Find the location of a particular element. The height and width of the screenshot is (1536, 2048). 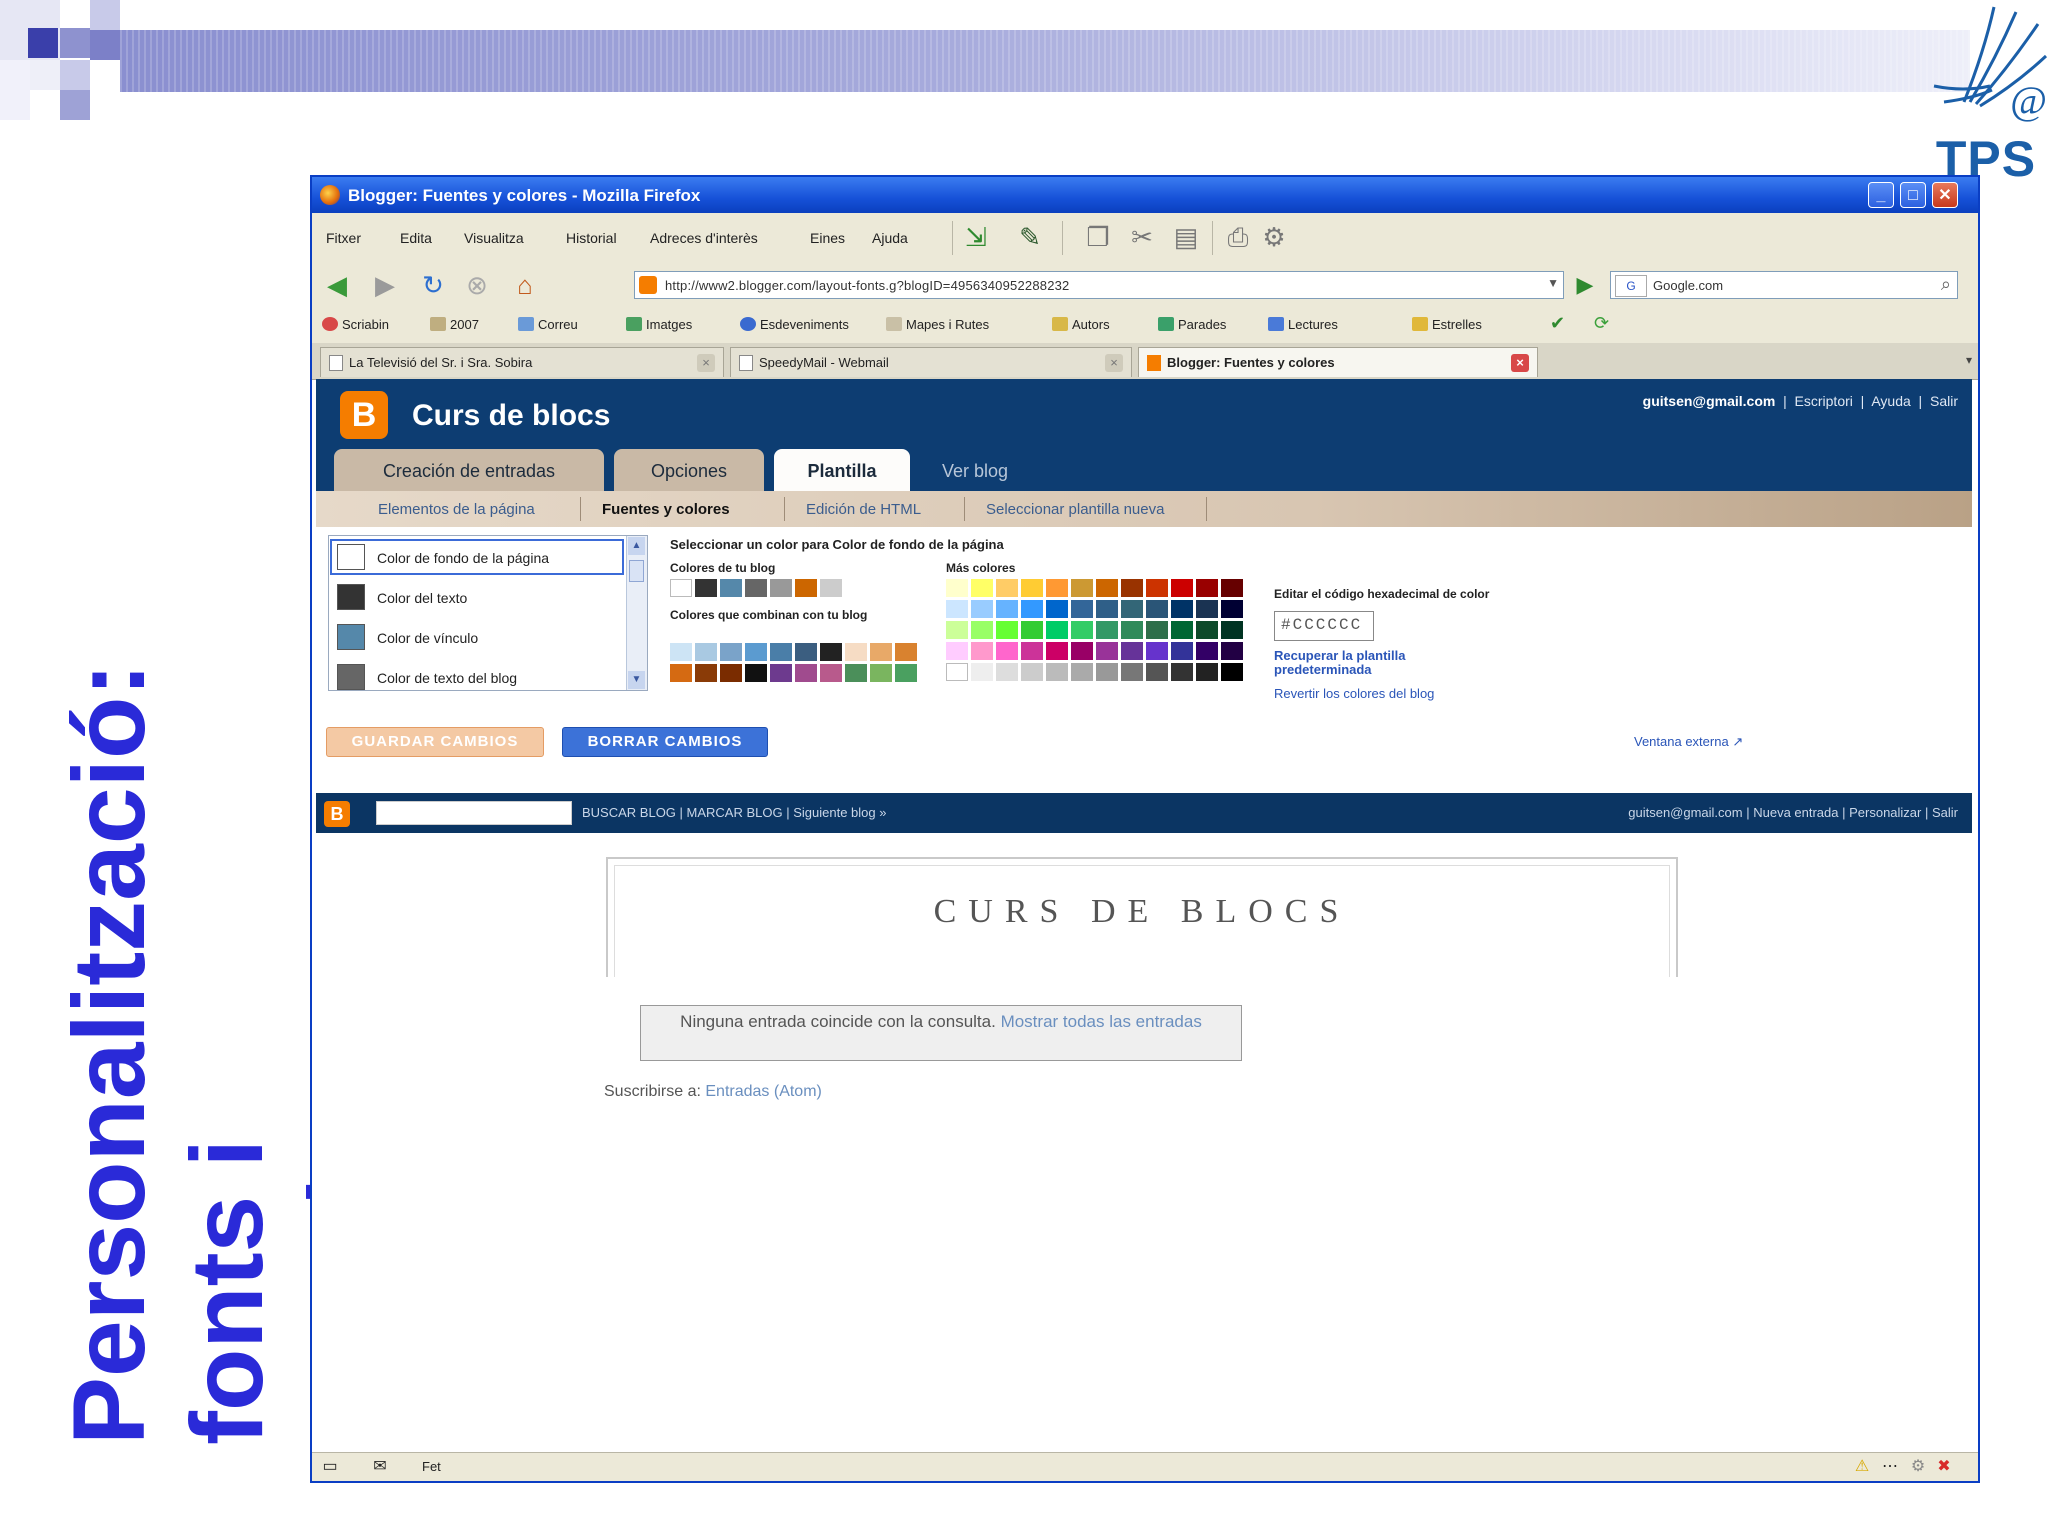

navbar-search-input is located at coordinates (474, 813).